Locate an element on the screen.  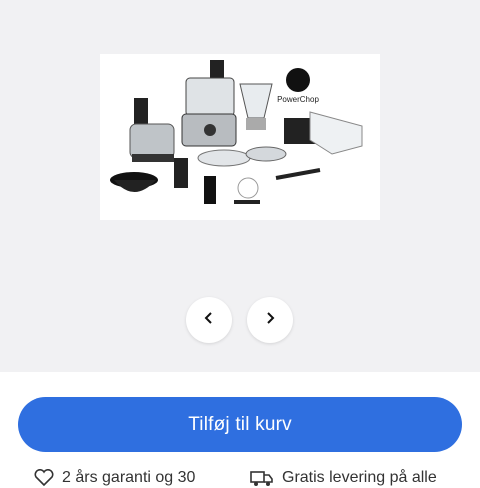
next-image-button is located at coordinates (270, 320).